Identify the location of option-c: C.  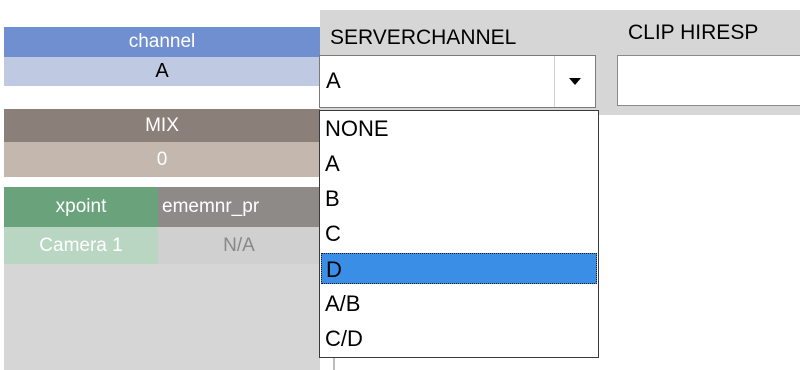
(459, 233).